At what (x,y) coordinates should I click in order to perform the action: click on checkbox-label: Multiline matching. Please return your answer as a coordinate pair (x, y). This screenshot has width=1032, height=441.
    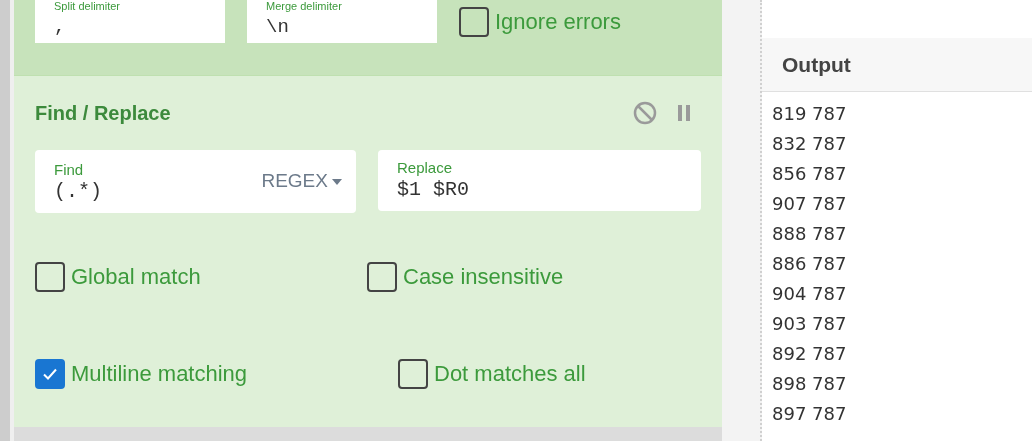
    Looking at the image, I should click on (159, 374).